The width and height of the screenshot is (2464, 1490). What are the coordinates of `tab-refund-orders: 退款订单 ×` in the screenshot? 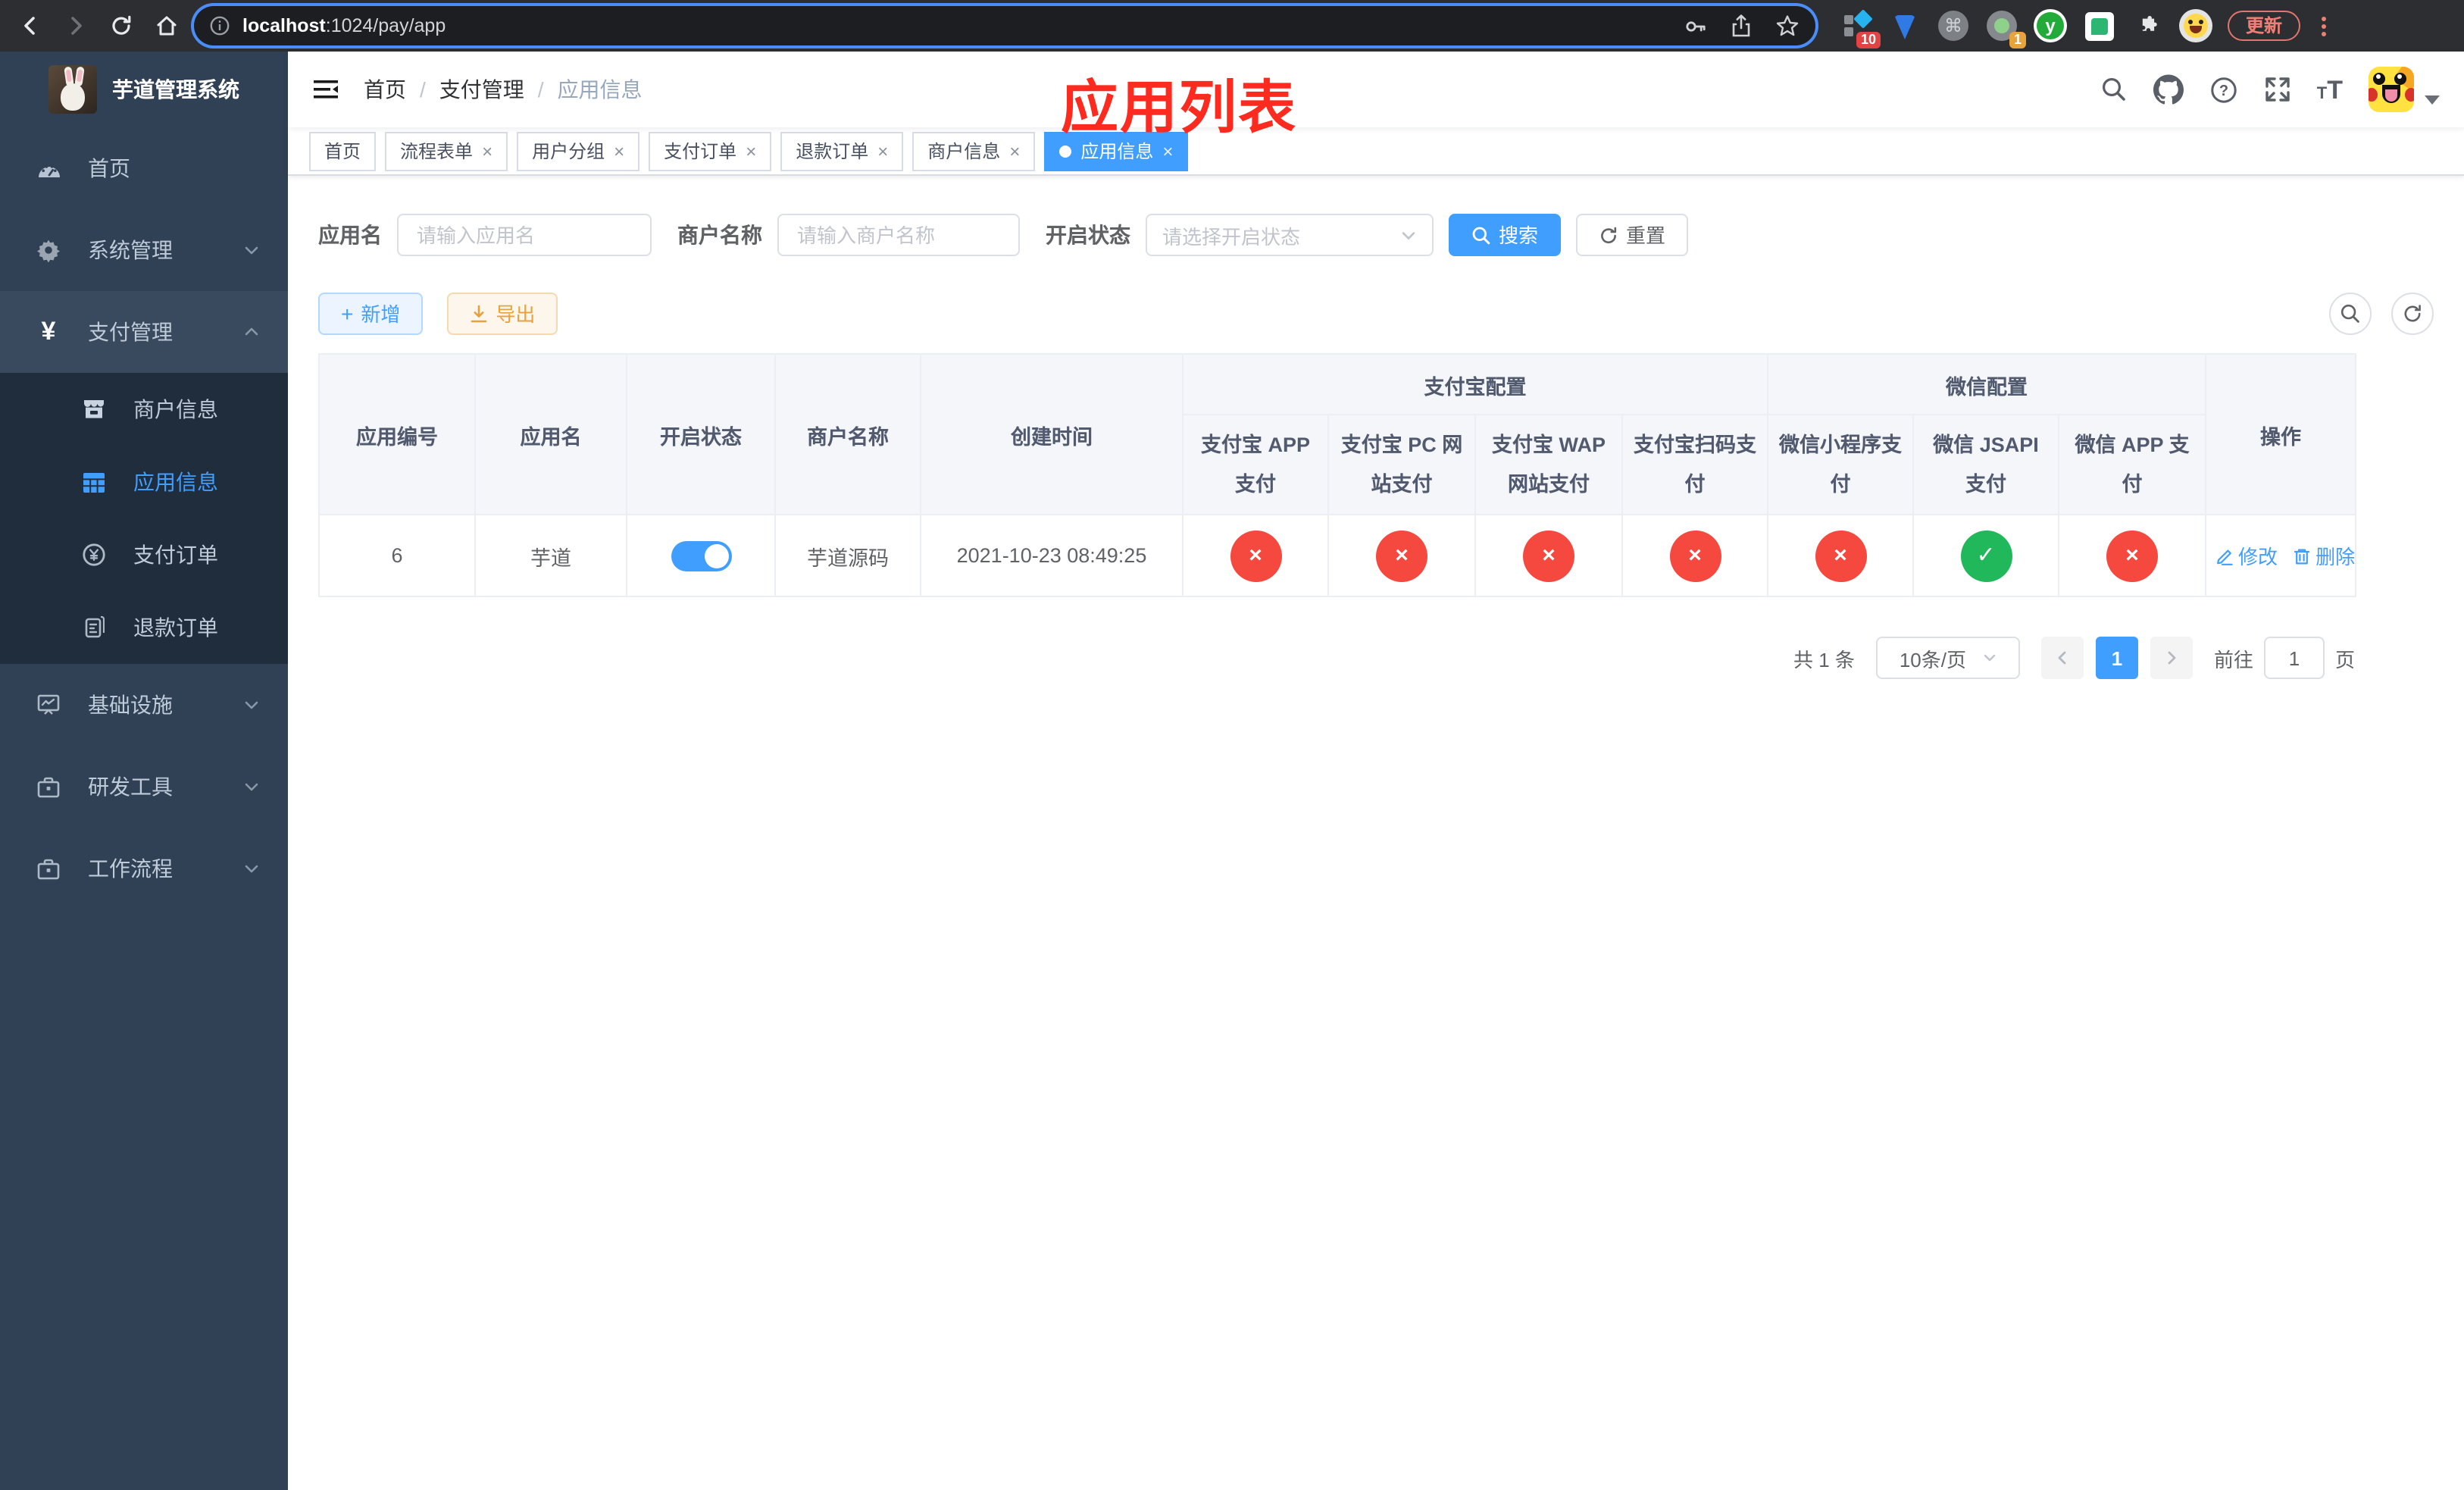 It's located at (842, 151).